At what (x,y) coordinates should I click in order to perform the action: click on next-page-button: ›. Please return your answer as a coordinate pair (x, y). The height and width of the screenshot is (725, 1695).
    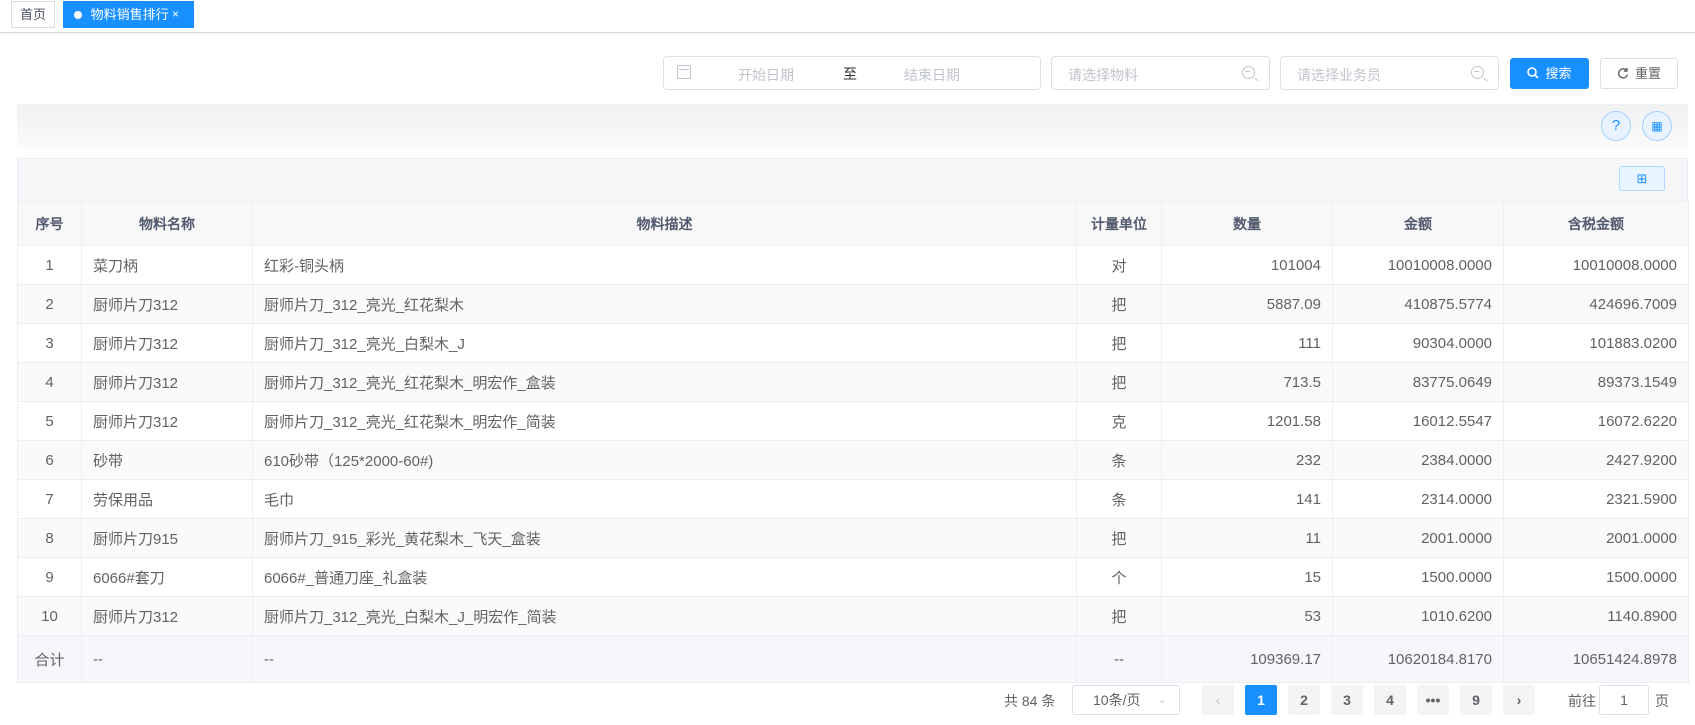
    Looking at the image, I should click on (1519, 700).